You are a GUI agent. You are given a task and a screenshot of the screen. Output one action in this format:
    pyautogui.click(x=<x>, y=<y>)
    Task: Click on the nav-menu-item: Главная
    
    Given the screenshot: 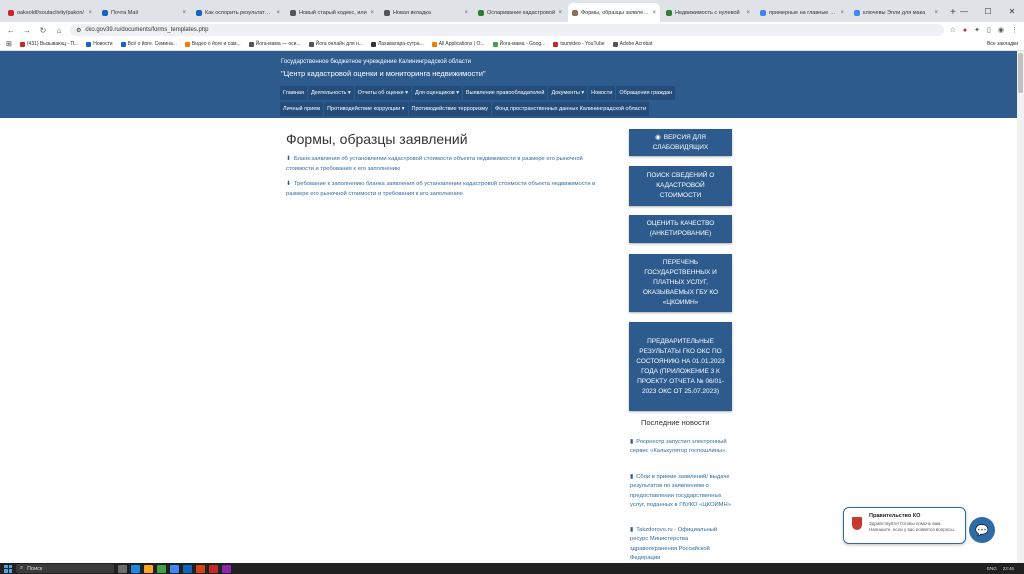 What is the action you would take?
    pyautogui.click(x=293, y=93)
    